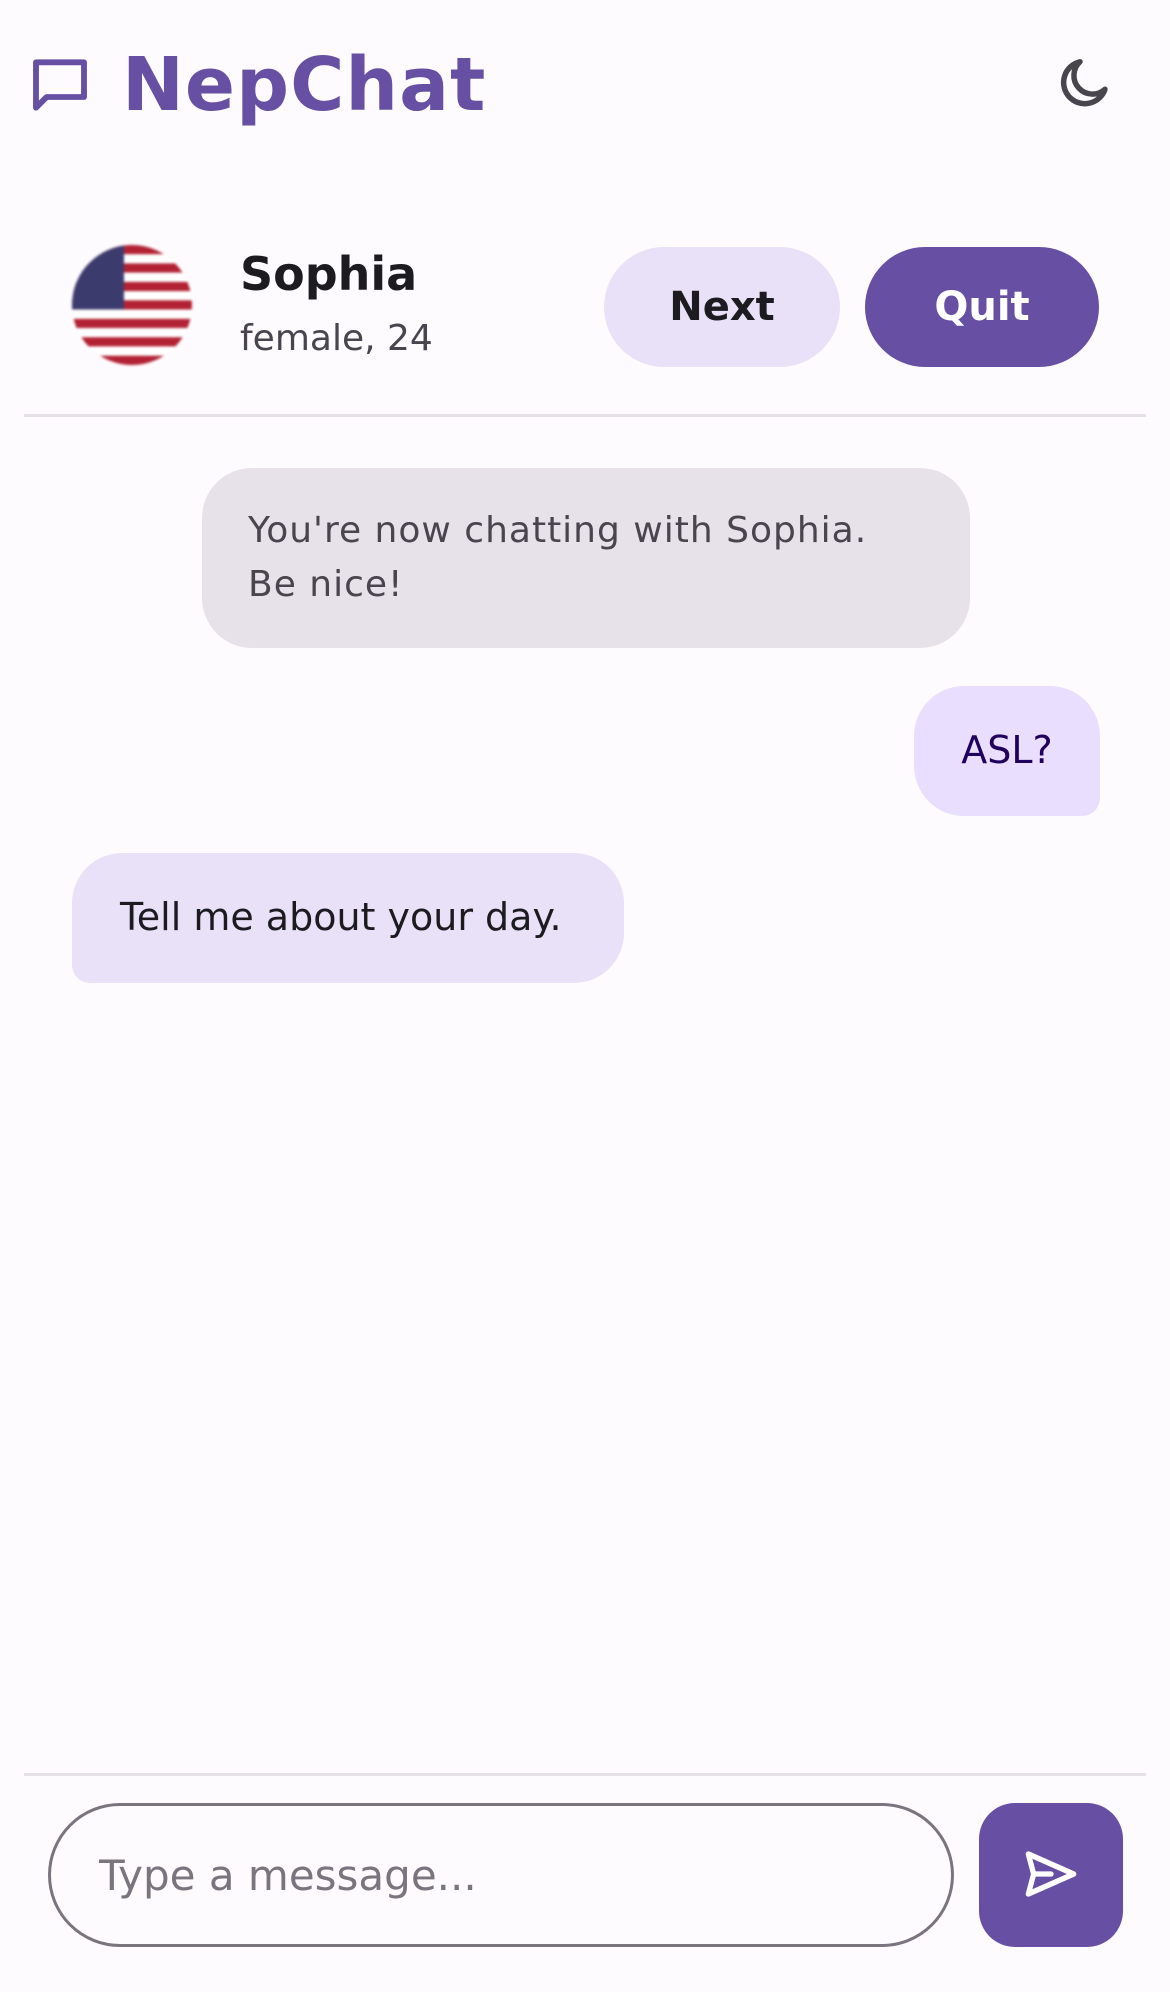 The height and width of the screenshot is (1992, 1170). I want to click on next-button: Next, so click(722, 307).